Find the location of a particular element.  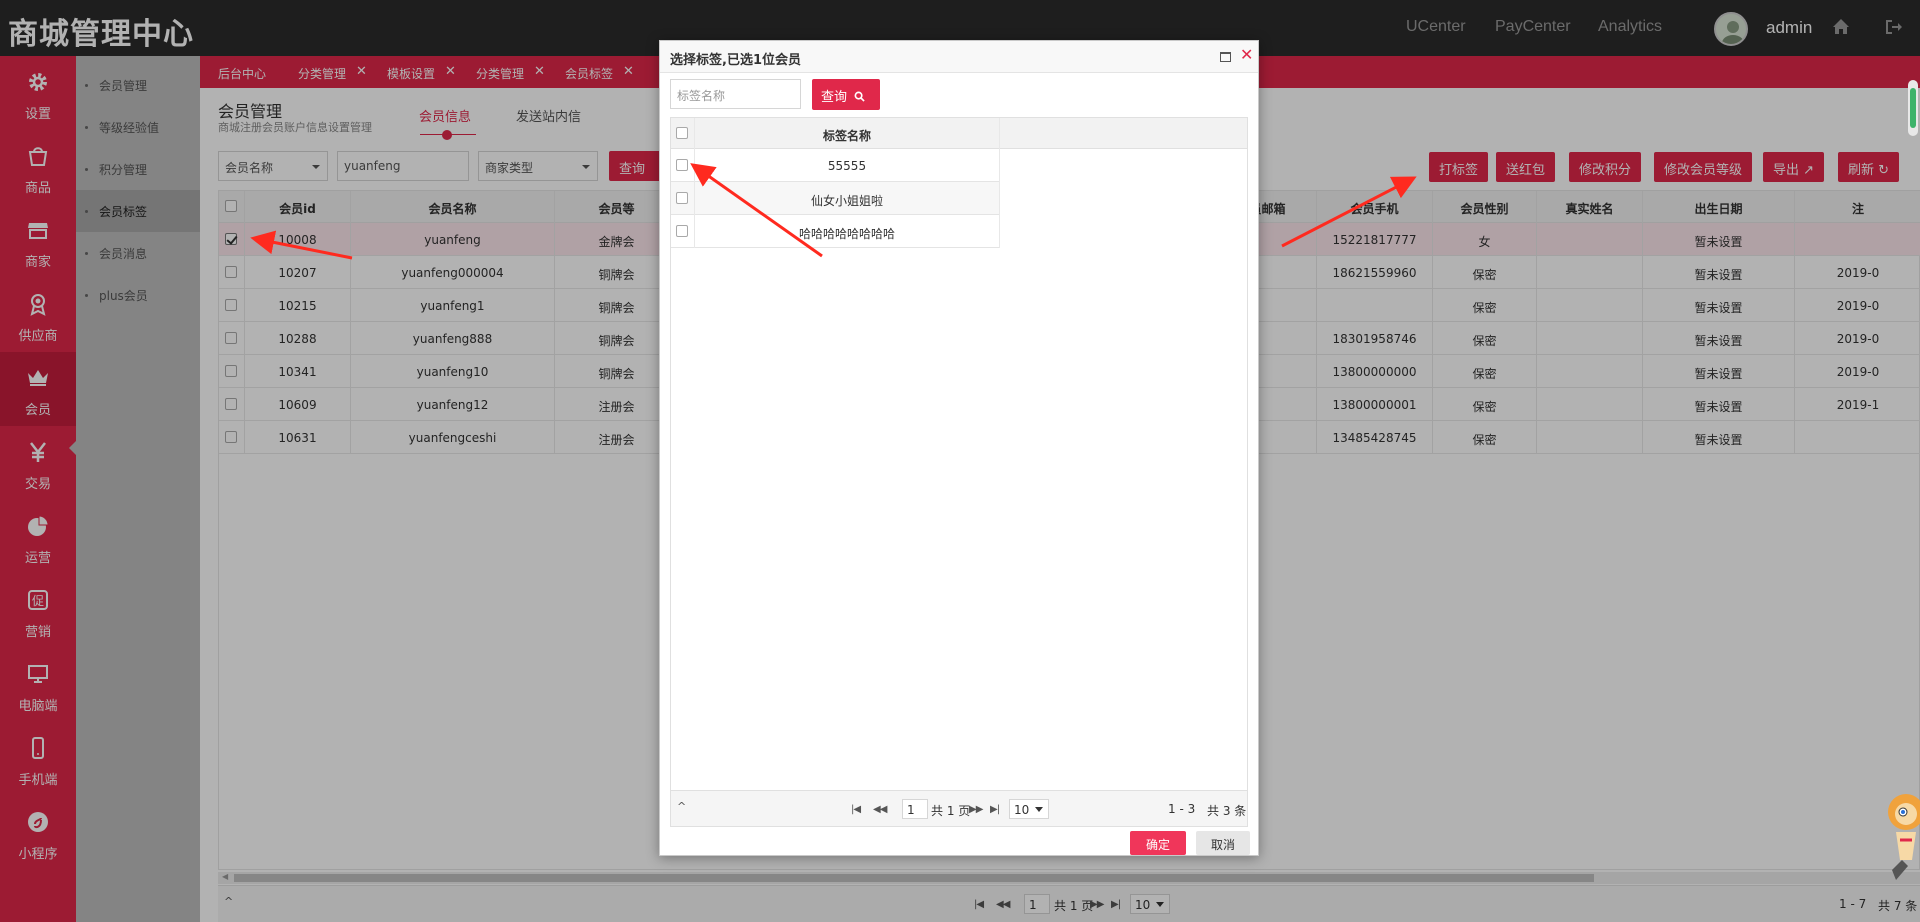

tag-row: 哈哈哈哈哈哈哈哈 is located at coordinates (835, 231).